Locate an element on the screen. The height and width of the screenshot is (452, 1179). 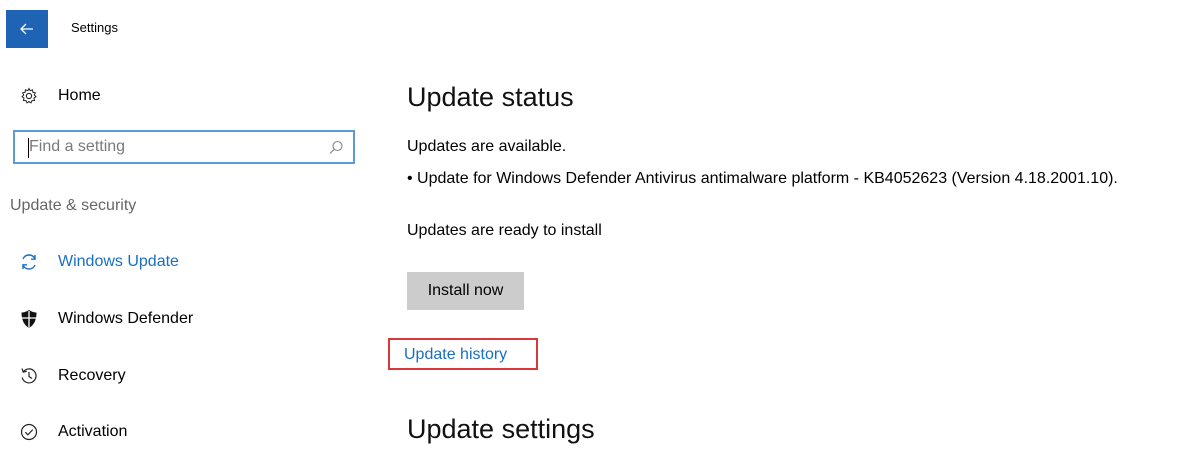
sidebar-item-label: Windows Defender is located at coordinates (126, 318).